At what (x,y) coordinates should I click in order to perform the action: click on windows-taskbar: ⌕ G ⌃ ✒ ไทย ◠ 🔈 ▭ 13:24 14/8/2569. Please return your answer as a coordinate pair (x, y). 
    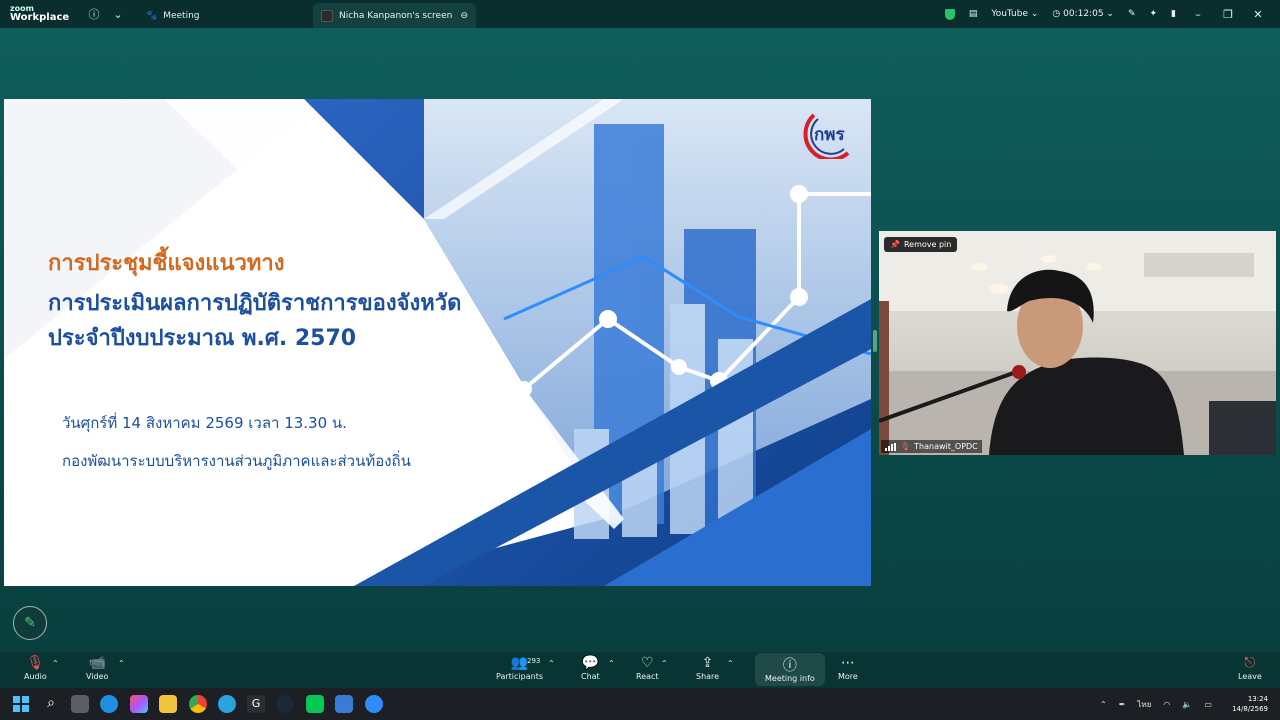
    Looking at the image, I should click on (640, 704).